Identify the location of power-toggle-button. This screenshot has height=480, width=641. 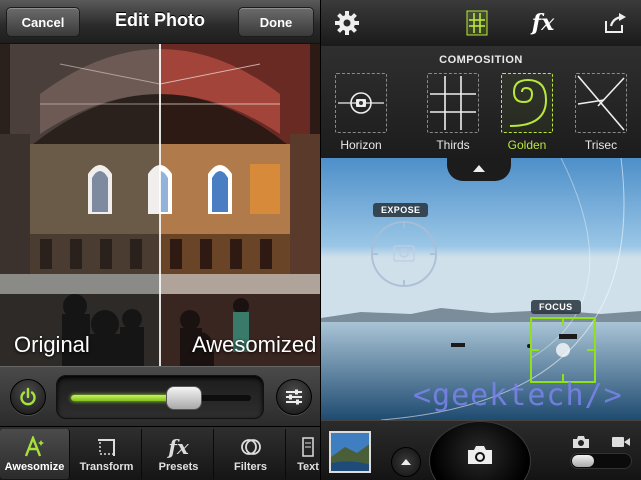
(28, 397).